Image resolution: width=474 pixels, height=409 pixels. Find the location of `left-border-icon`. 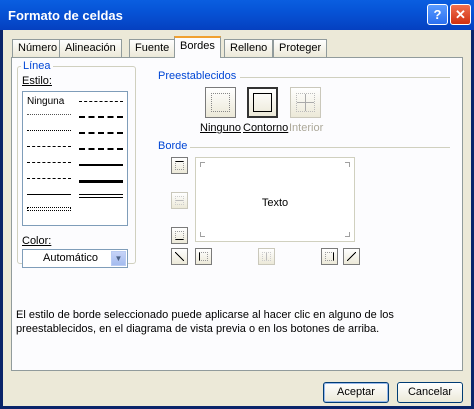

left-border-icon is located at coordinates (203, 256).